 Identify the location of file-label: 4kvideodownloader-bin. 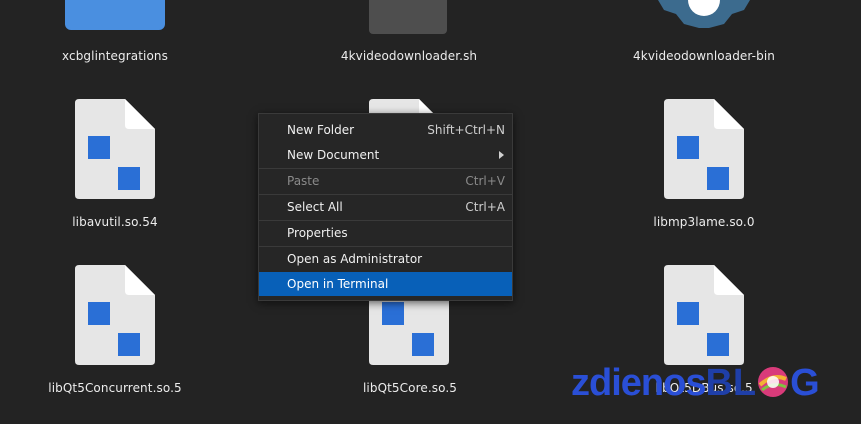
(704, 56).